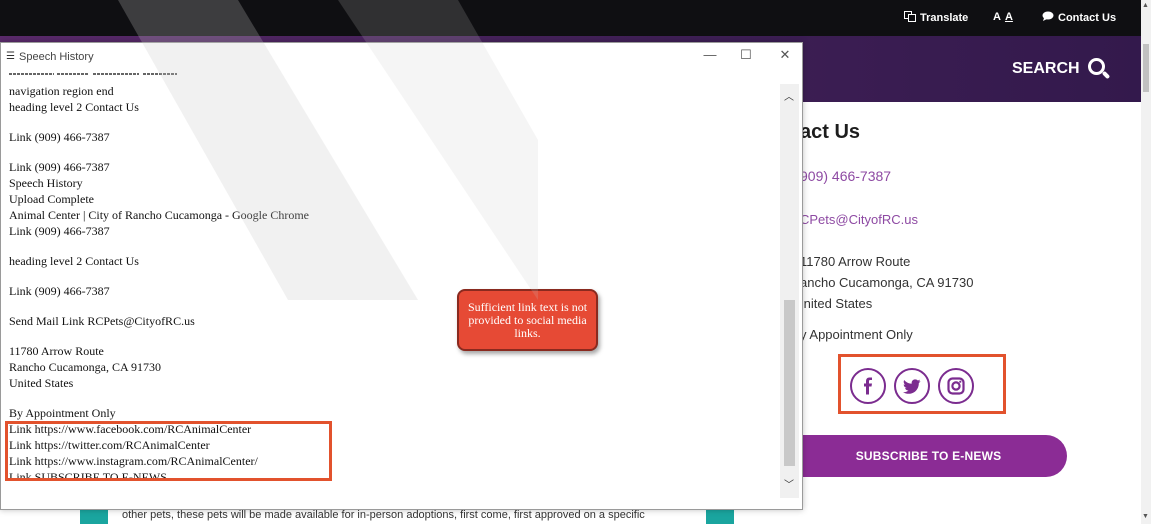 The image size is (1151, 524). I want to click on page-scrollbar: ▲ ▼, so click(1146, 262).